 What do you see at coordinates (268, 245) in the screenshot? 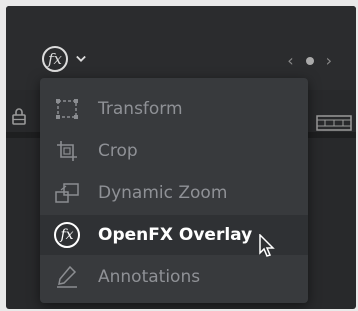
I see `mouse-pointer-icon` at bounding box center [268, 245].